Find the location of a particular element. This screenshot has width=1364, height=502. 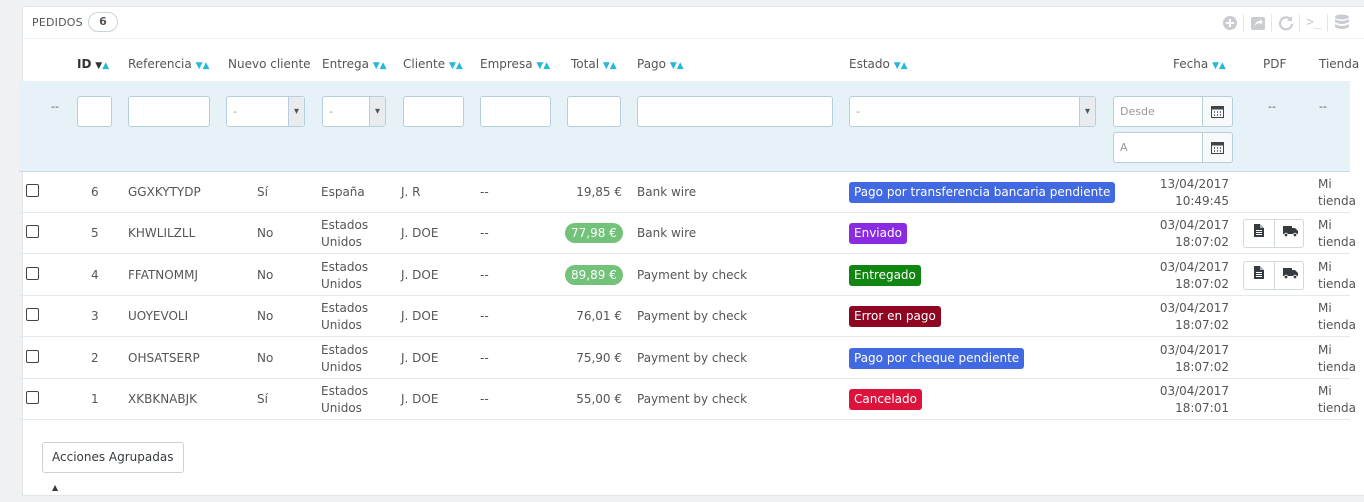

refresh-icon is located at coordinates (1286, 23).